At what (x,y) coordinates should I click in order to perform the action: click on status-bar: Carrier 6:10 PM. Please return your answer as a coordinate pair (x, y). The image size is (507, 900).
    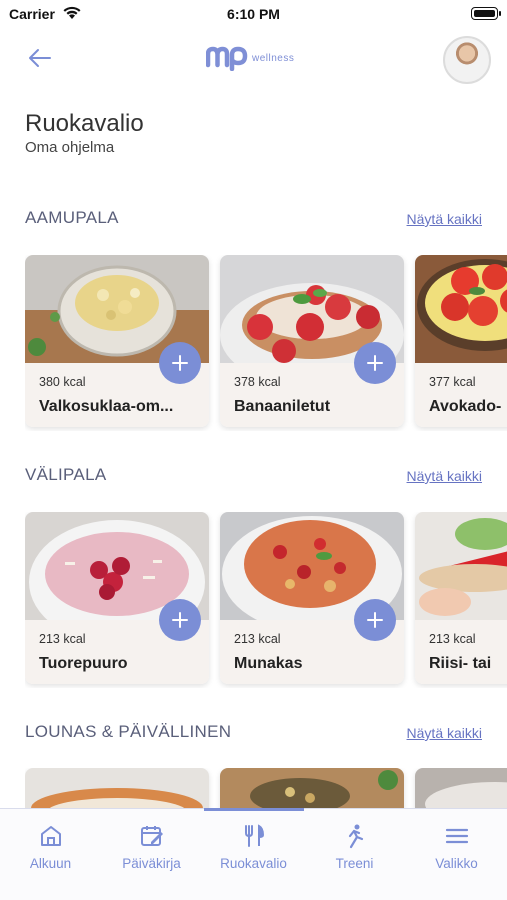
    Looking at the image, I should click on (253, 15).